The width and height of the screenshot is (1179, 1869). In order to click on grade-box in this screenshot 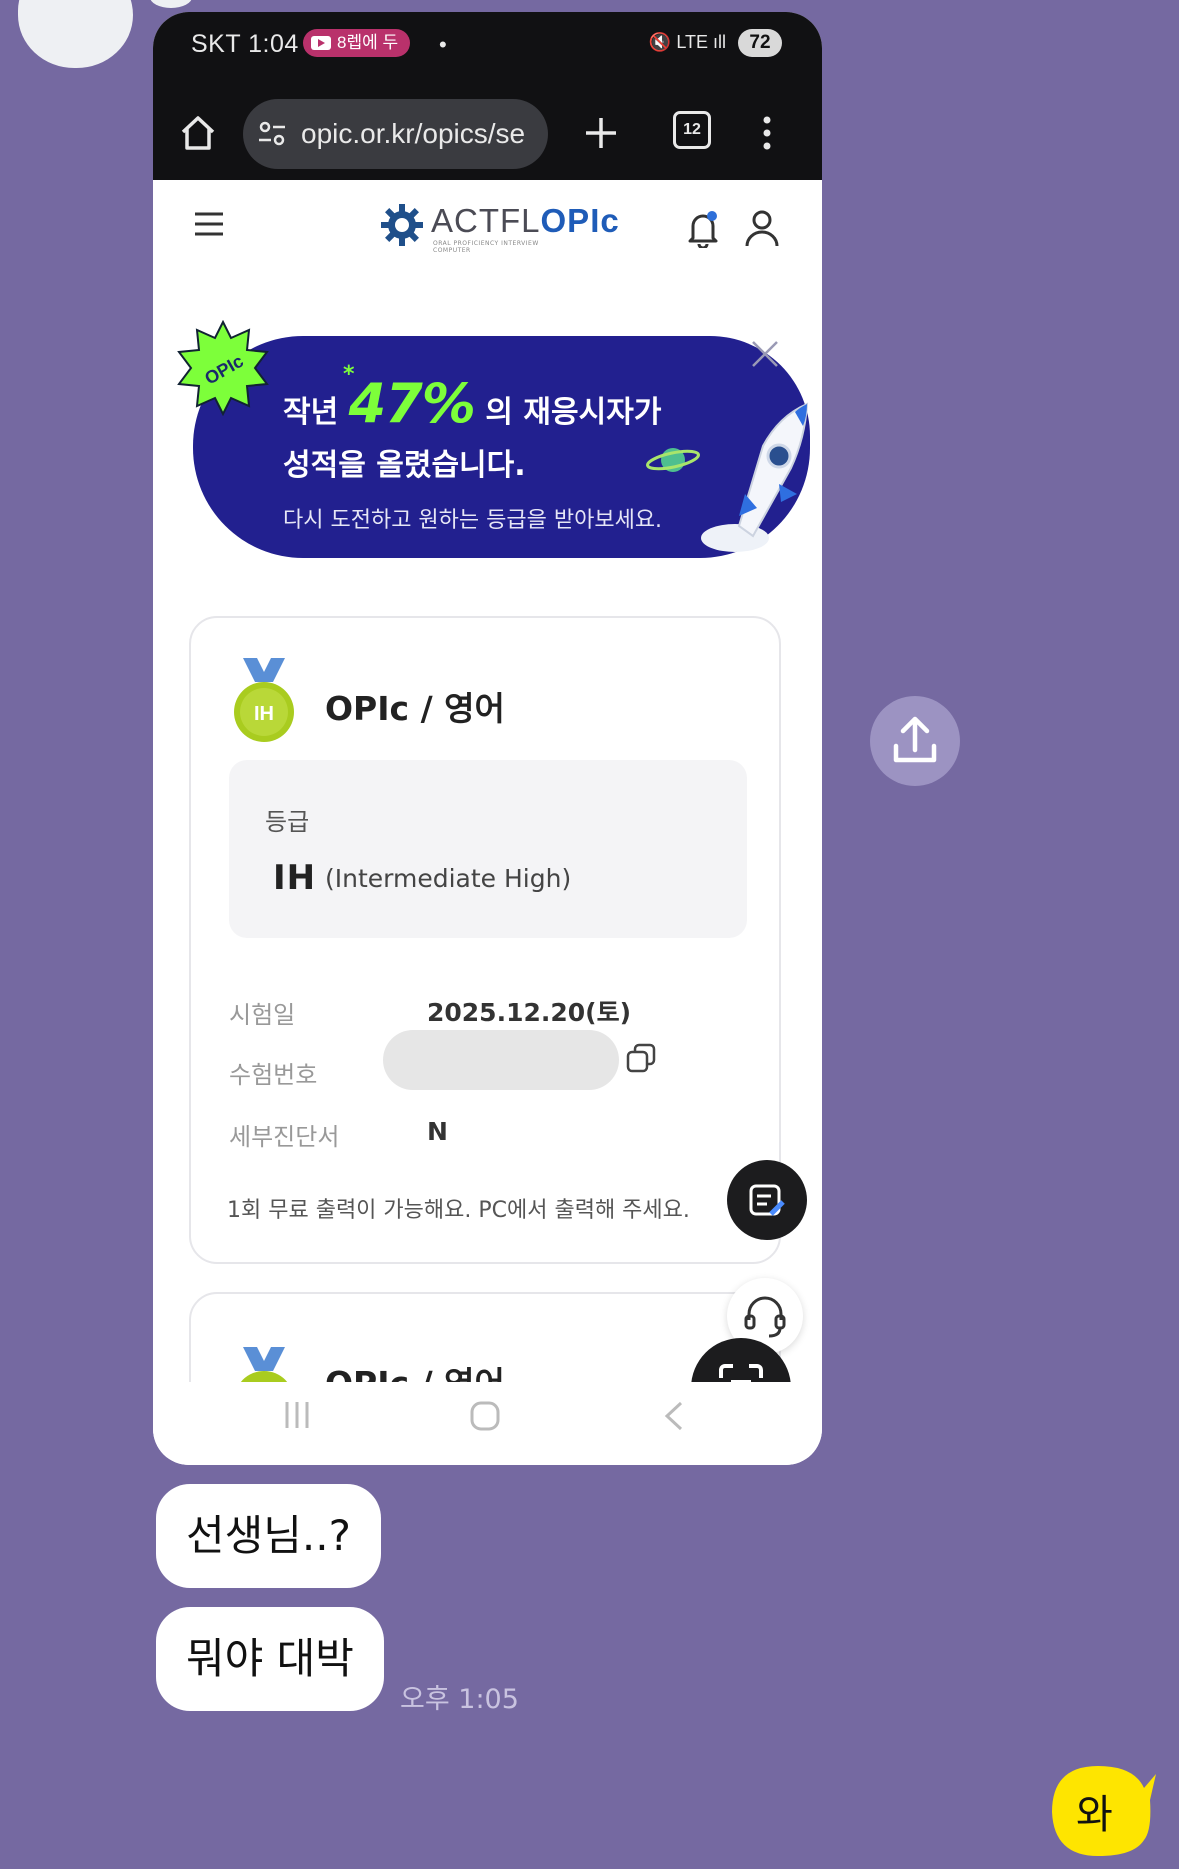, I will do `click(488, 849)`.